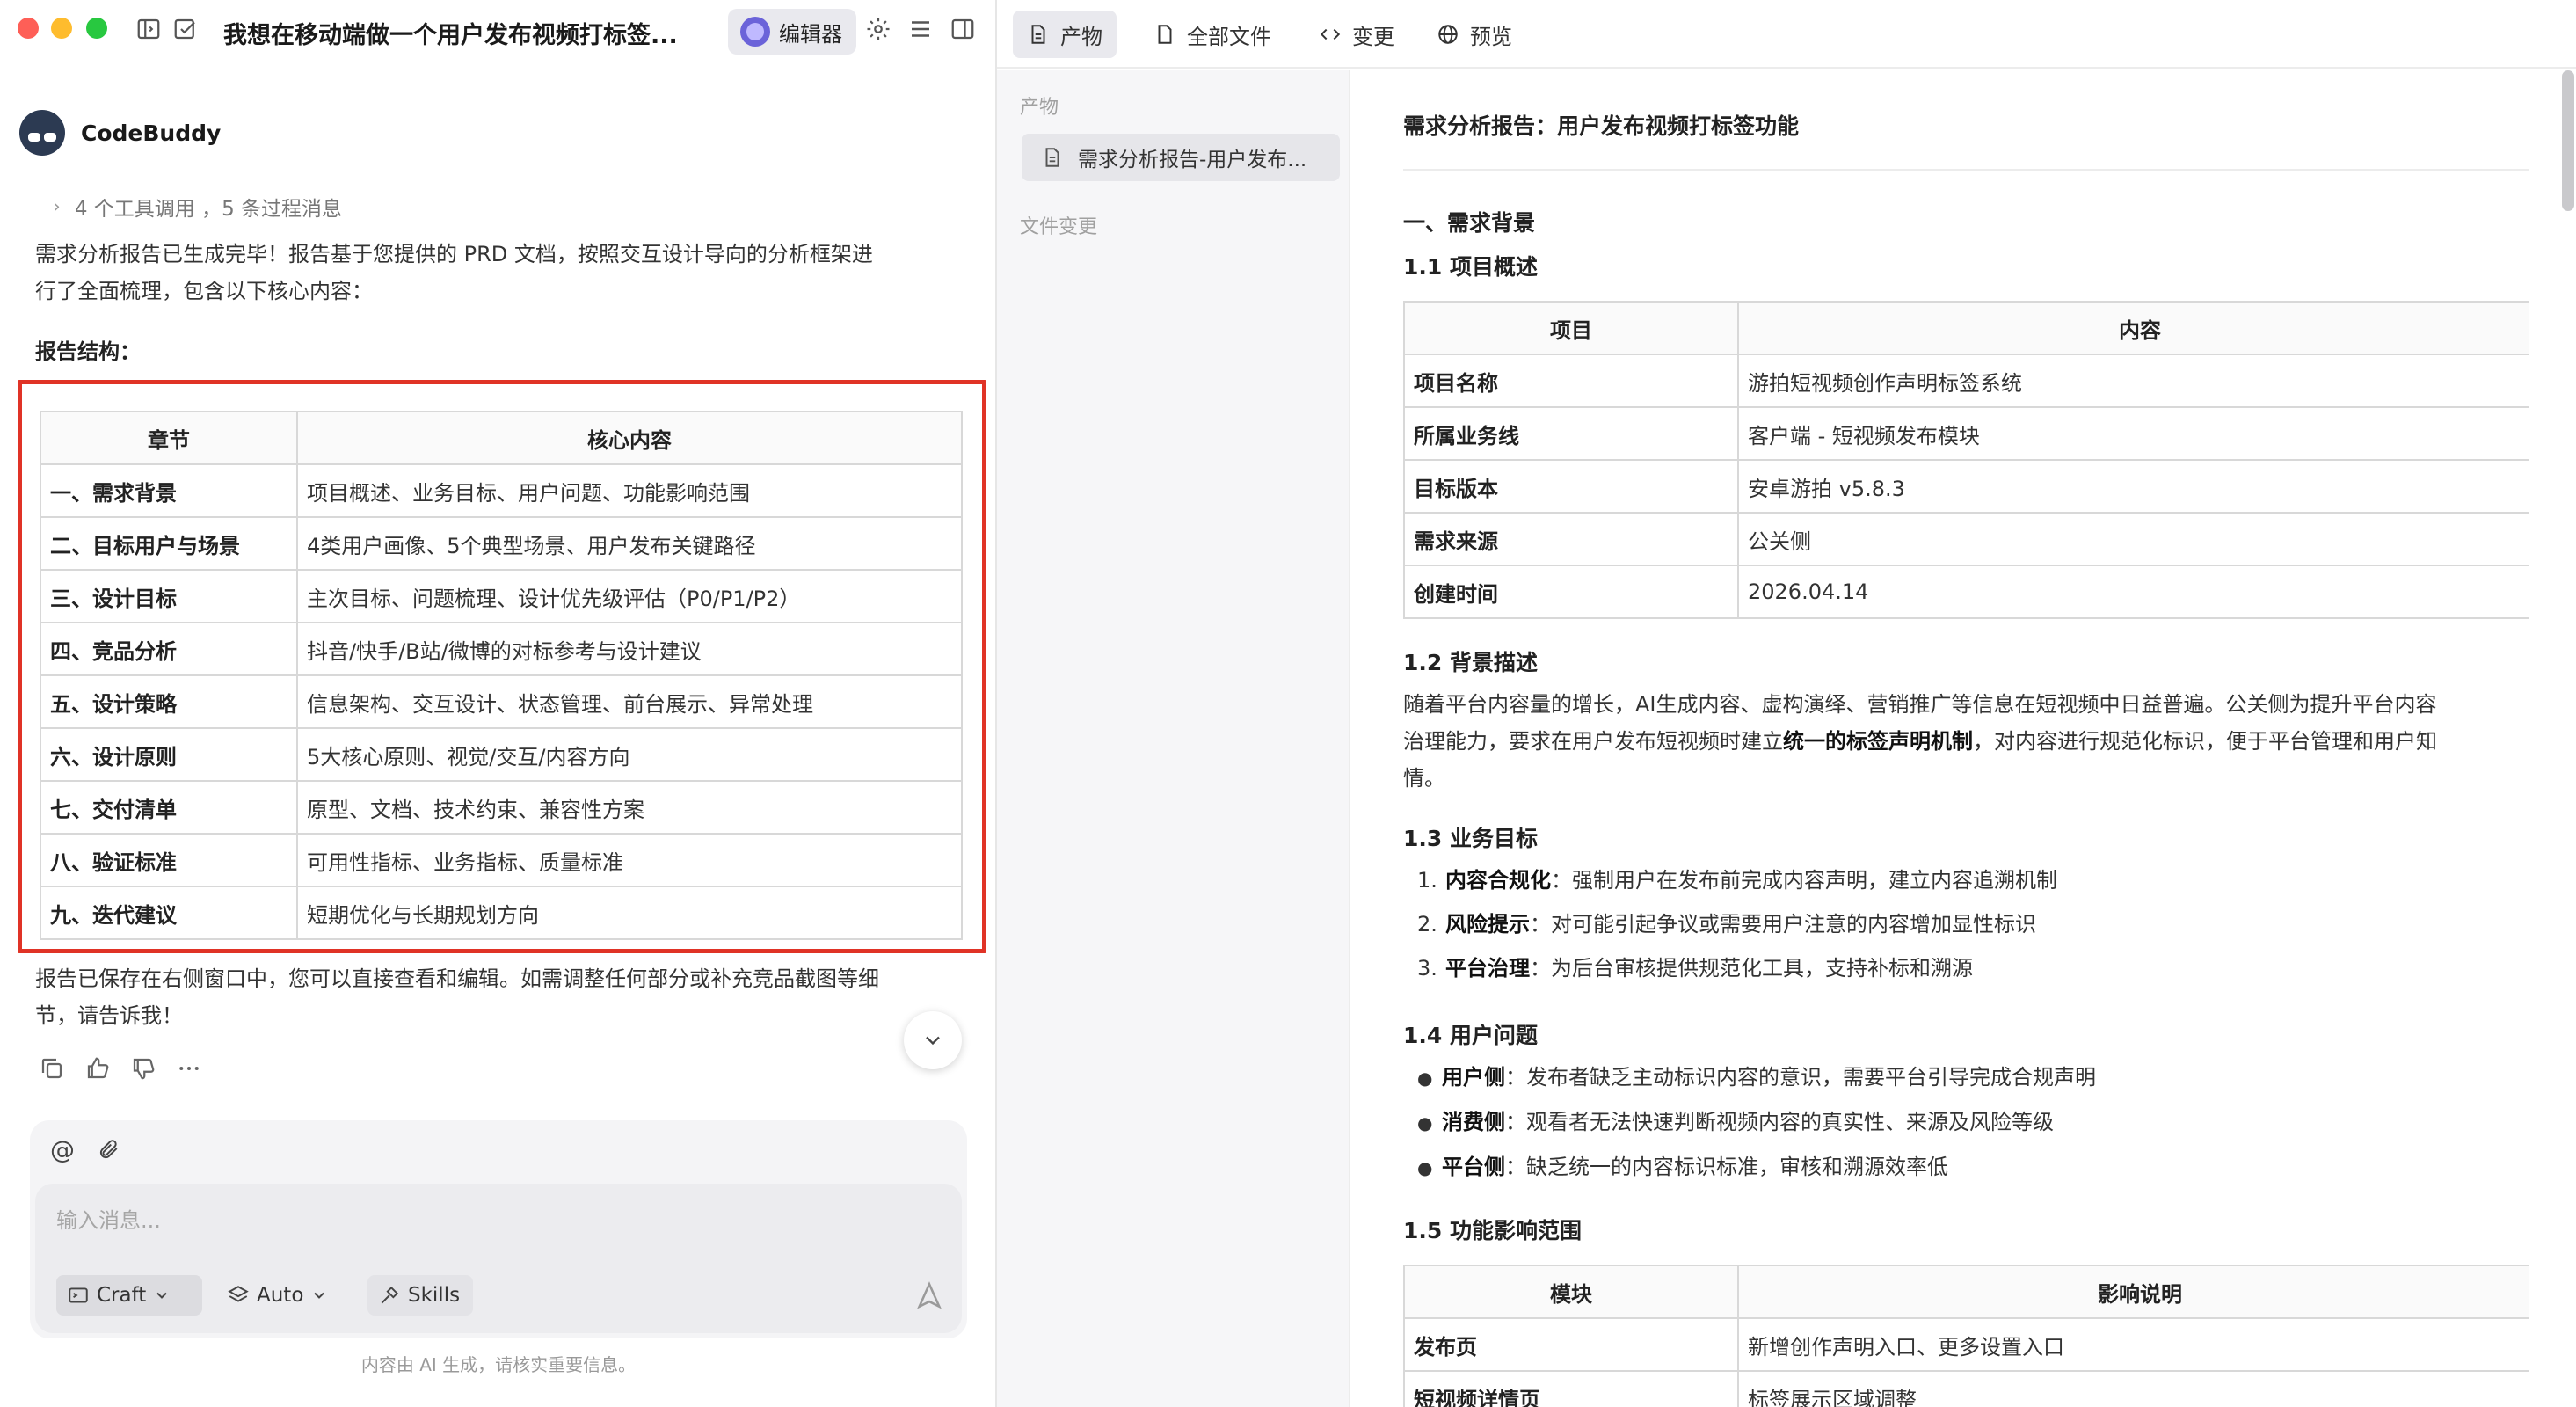 The width and height of the screenshot is (2576, 1407). Describe the element at coordinates (1473, 1077) in the screenshot. I see `list-item-bold: 用户侧` at that location.